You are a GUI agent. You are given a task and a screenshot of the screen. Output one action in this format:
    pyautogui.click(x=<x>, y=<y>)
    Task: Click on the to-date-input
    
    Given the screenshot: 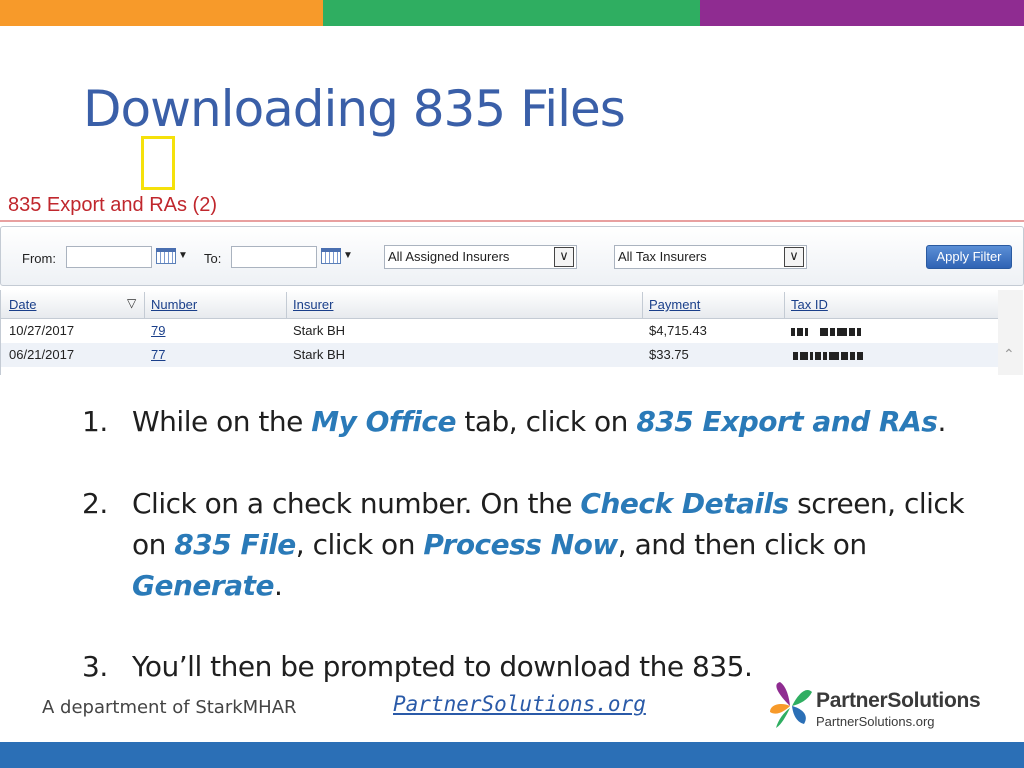 What is the action you would take?
    pyautogui.click(x=274, y=257)
    